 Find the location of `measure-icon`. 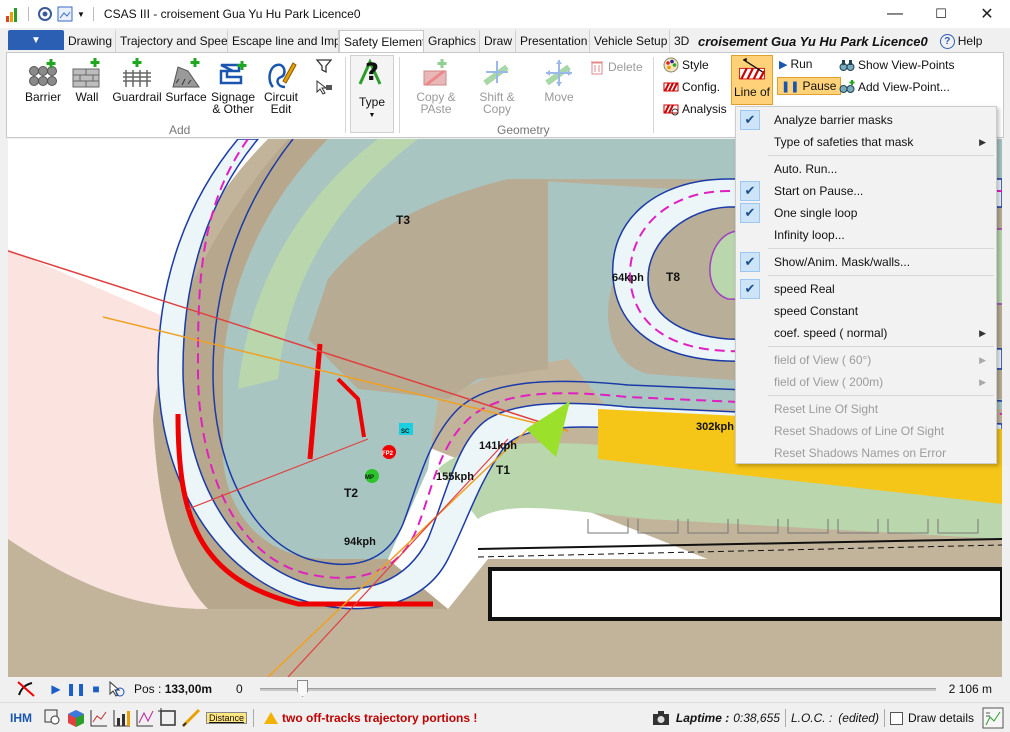

measure-icon is located at coordinates (191, 718).